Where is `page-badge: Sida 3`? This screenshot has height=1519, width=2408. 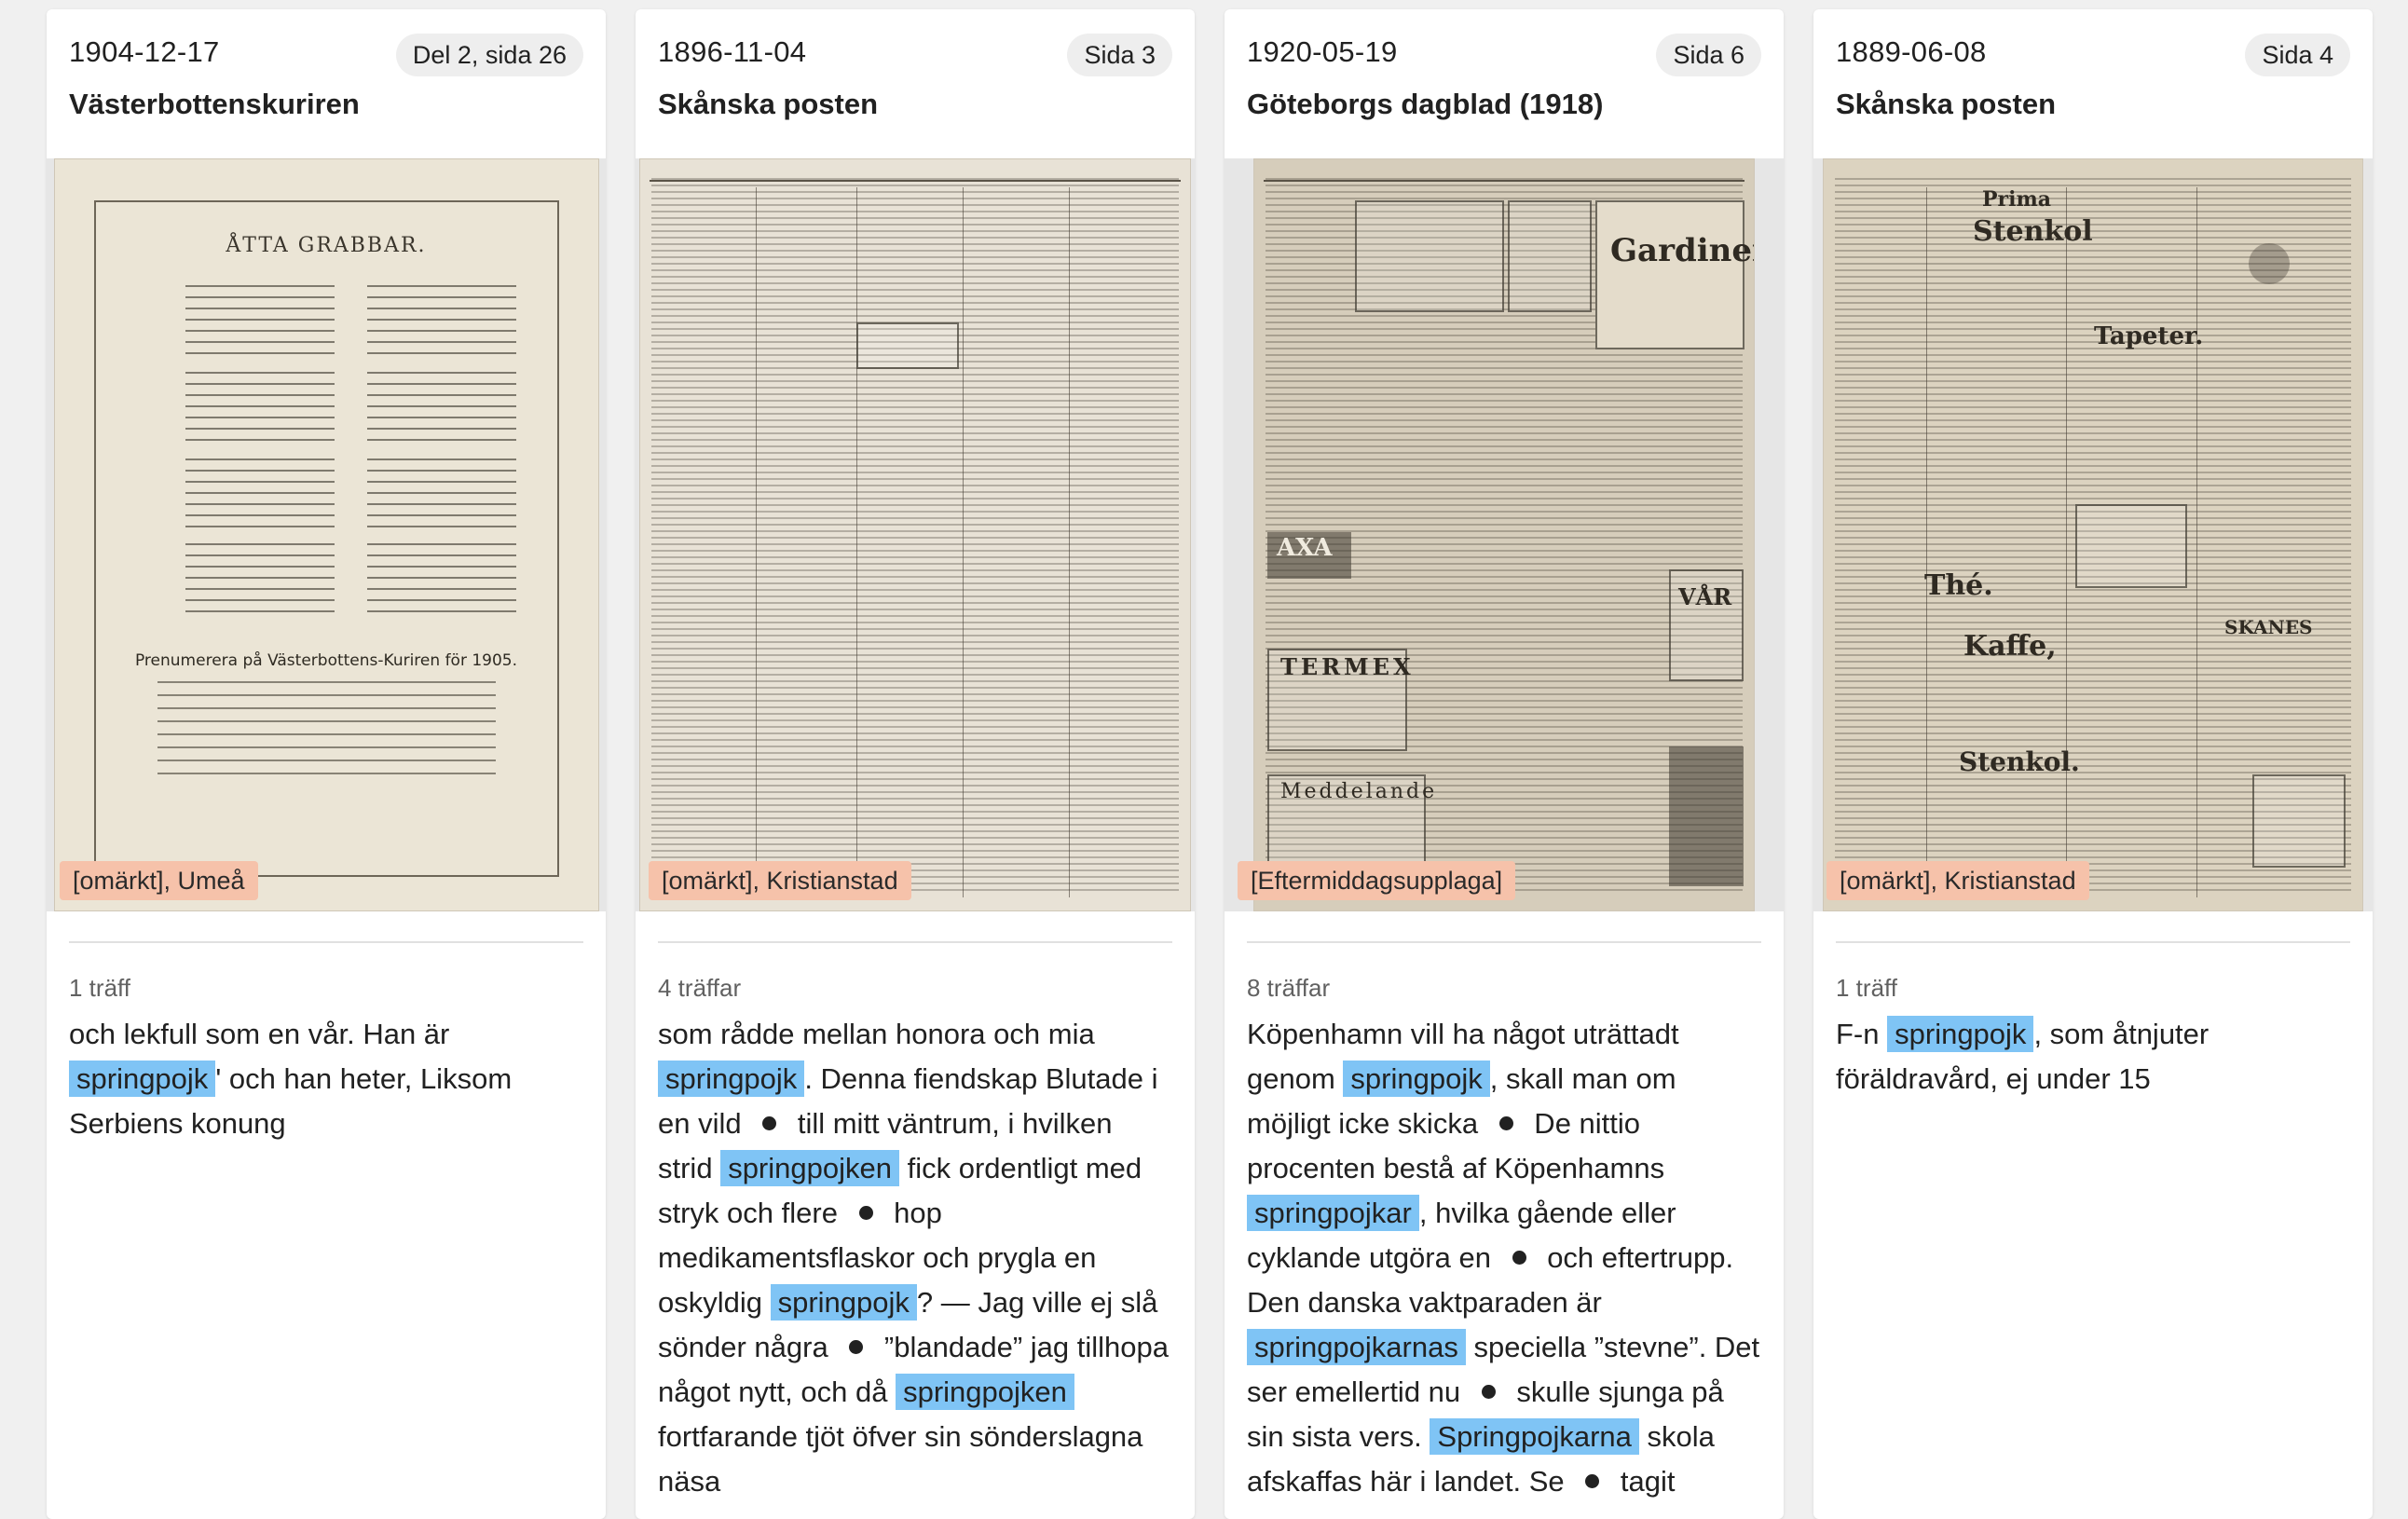
page-badge: Sida 3 is located at coordinates (1119, 55).